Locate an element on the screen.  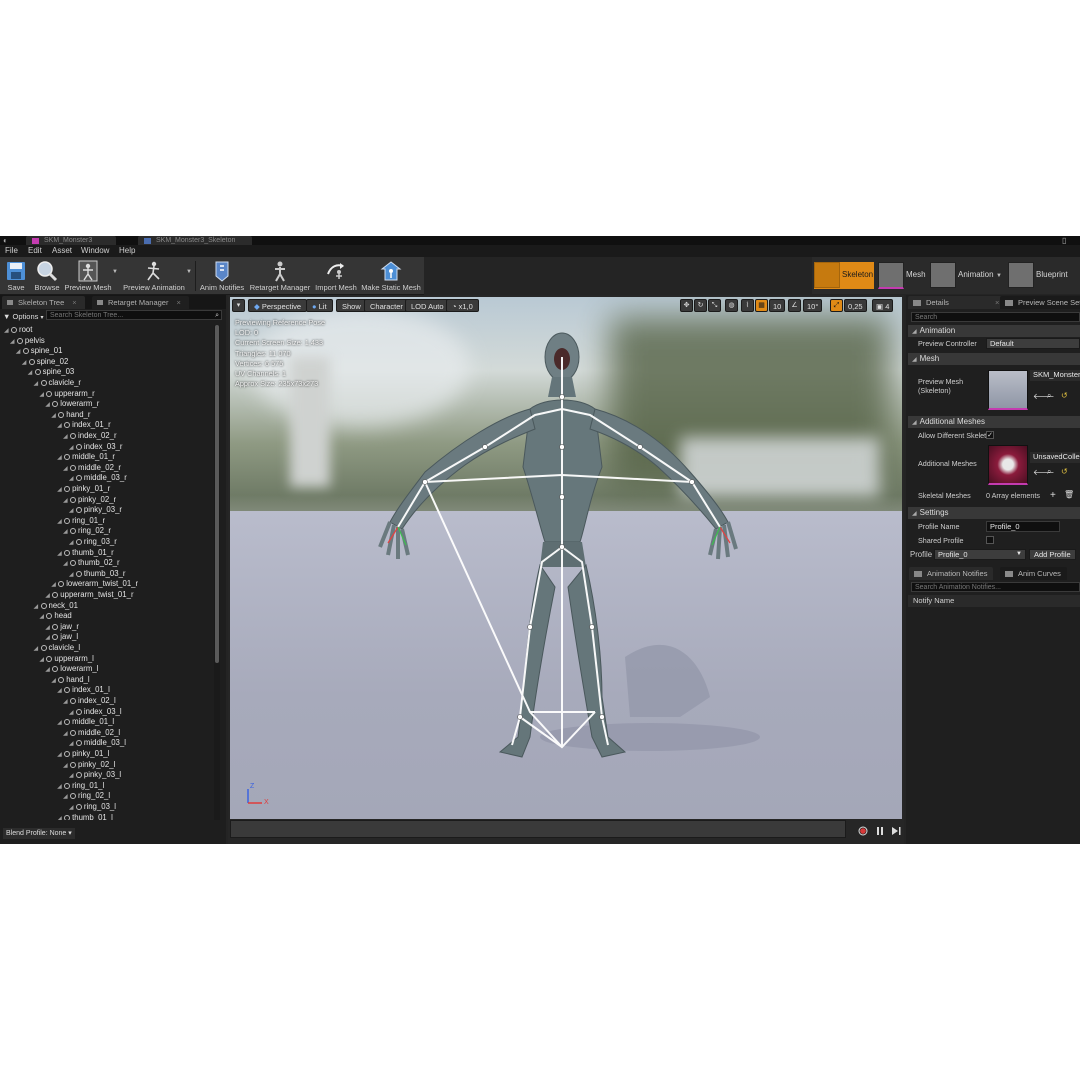
bone-row-ring_02_l: ◢ ring_02_l is located at coordinates (86, 796).